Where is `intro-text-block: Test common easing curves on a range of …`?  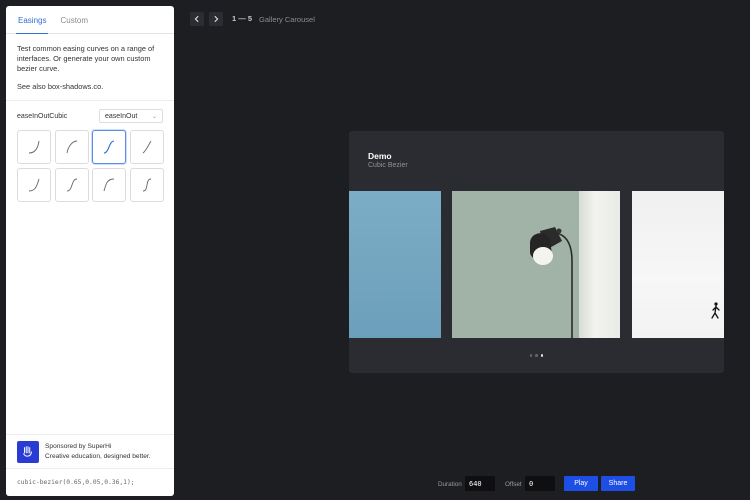 intro-text-block: Test common easing curves on a range of … is located at coordinates (90, 63).